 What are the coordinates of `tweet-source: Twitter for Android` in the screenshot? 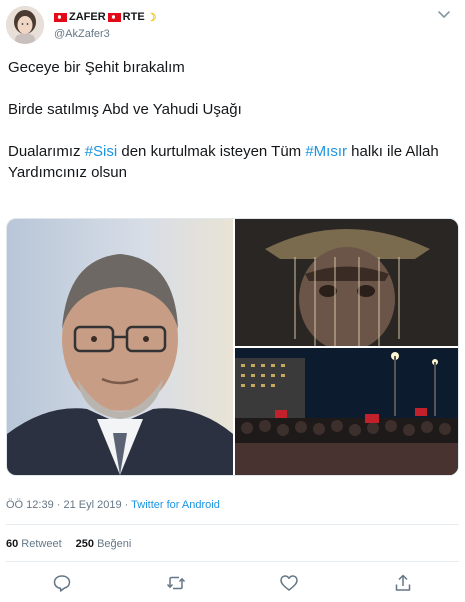 It's located at (175, 505).